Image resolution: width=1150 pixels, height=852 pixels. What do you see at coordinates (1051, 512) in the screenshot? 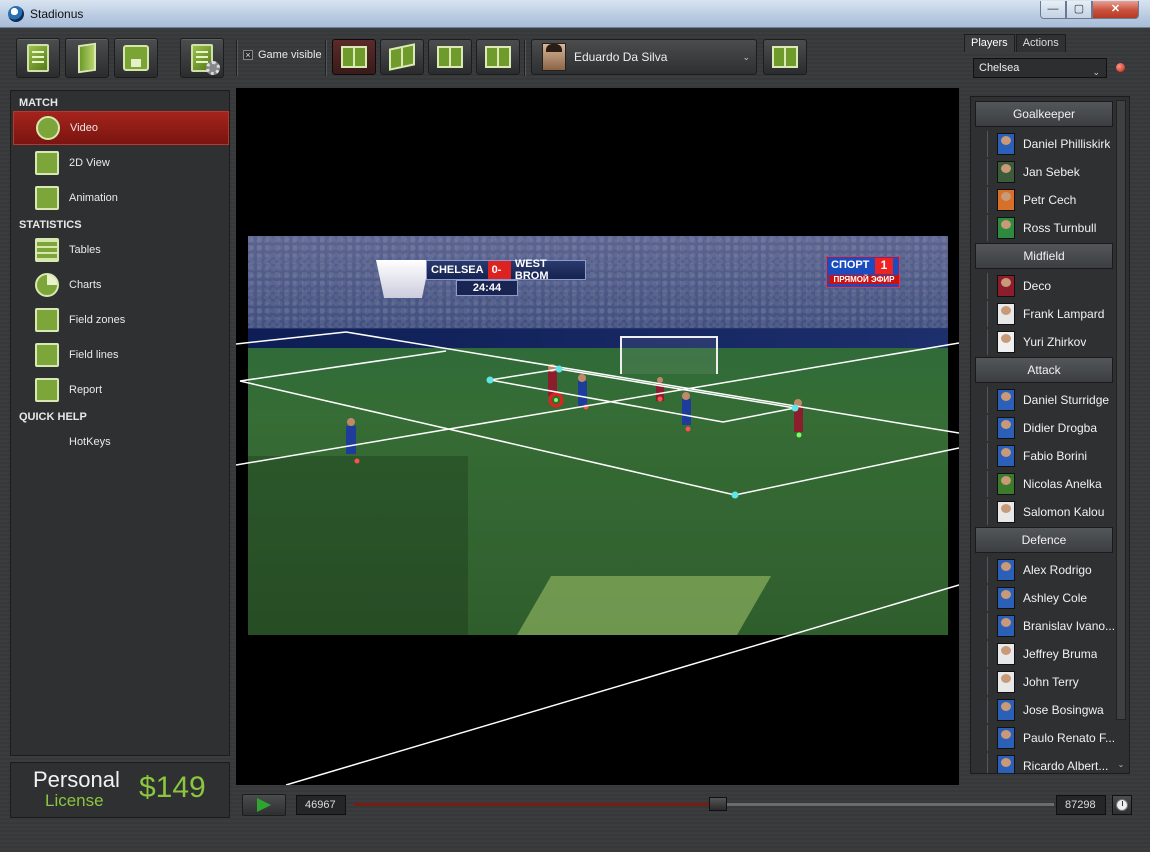
I see `player-row: Salomon Kalou` at bounding box center [1051, 512].